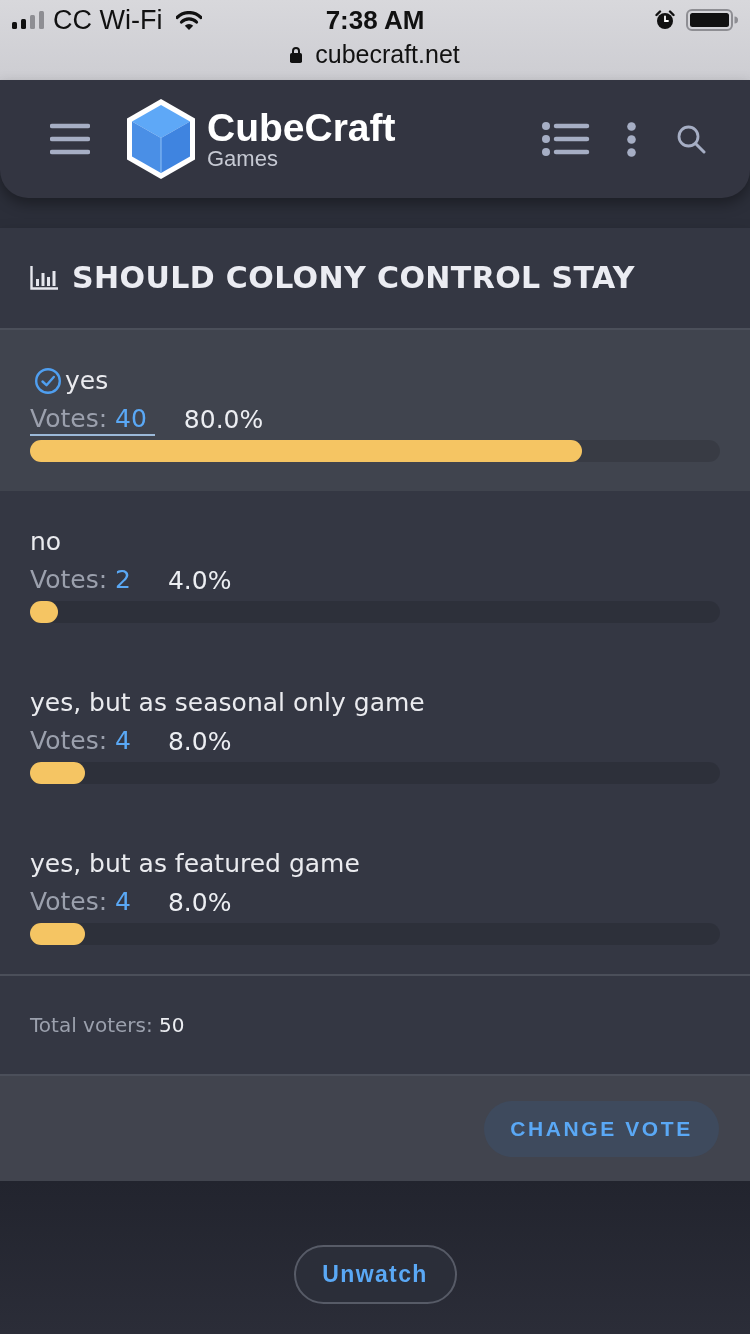 This screenshot has width=750, height=1334. What do you see at coordinates (375, 571) in the screenshot?
I see `poll-option: no Votes: 2 4.0%` at bounding box center [375, 571].